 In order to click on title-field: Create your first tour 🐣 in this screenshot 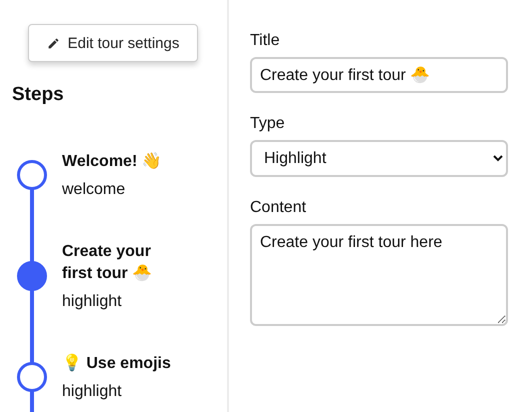, I will do `click(379, 75)`.